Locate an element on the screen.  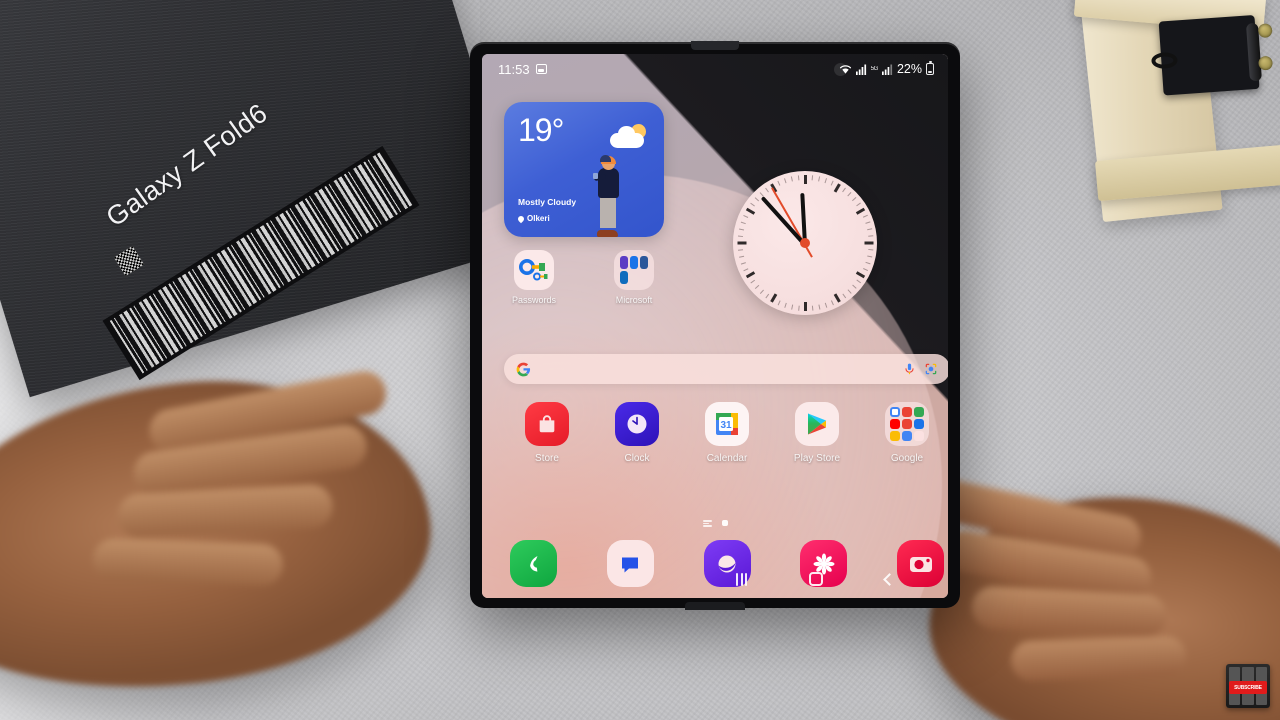
folder-microsoft: Microsoft is located at coordinates (634, 277).